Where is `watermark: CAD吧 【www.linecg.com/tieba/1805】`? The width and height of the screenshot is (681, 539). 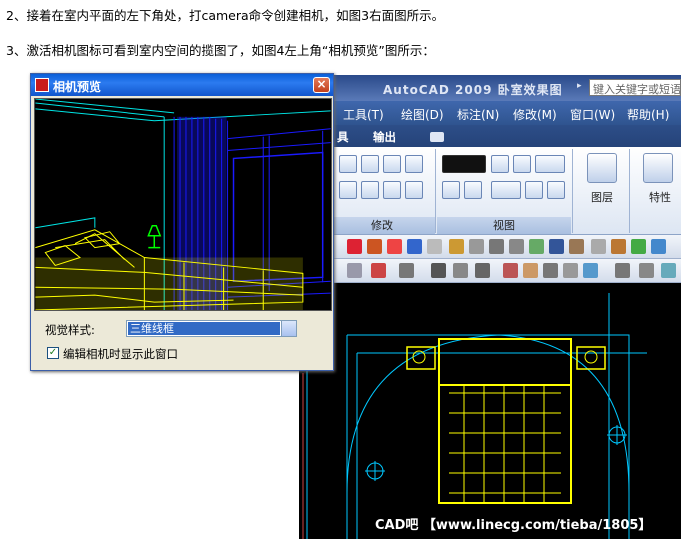
watermark: CAD吧 【www.linecg.com/tieba/1805】 is located at coordinates (513, 525).